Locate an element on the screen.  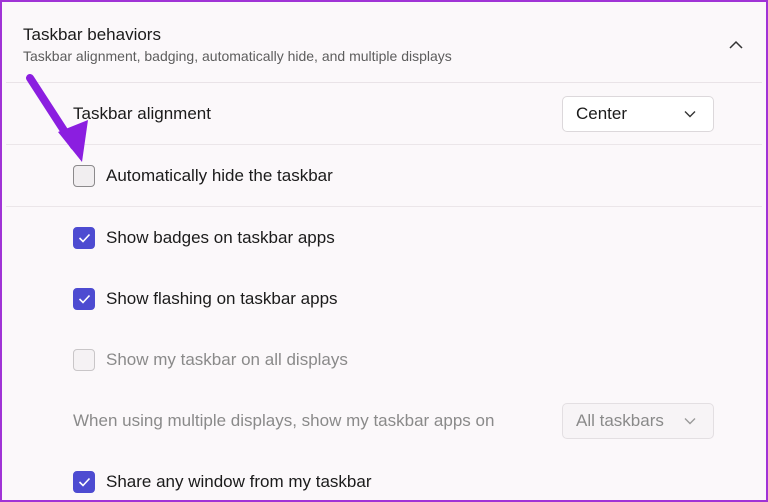
share-window-label: Share any window from my taskbar is located at coordinates (239, 481).